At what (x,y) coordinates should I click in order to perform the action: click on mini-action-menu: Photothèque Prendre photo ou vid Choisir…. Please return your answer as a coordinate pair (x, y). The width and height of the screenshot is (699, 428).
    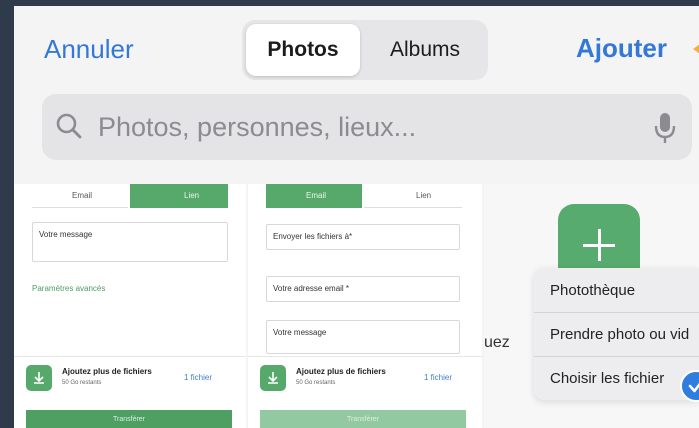
    Looking at the image, I should click on (616, 334).